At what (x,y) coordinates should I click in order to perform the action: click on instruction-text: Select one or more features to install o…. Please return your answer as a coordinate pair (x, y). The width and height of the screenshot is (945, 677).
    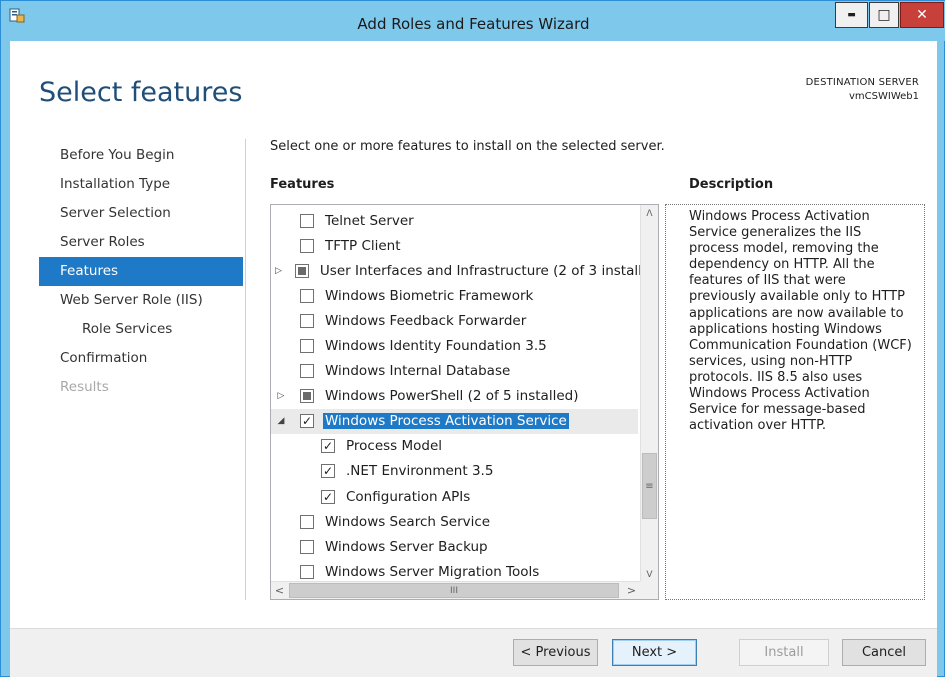
    Looking at the image, I should click on (467, 146).